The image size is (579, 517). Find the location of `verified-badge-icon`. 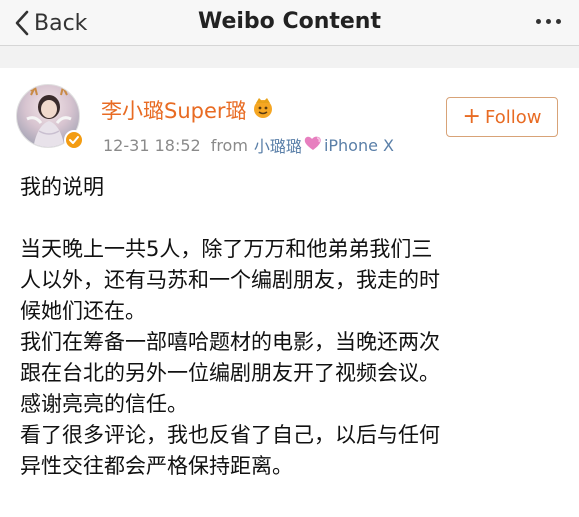

verified-badge-icon is located at coordinates (74, 140).